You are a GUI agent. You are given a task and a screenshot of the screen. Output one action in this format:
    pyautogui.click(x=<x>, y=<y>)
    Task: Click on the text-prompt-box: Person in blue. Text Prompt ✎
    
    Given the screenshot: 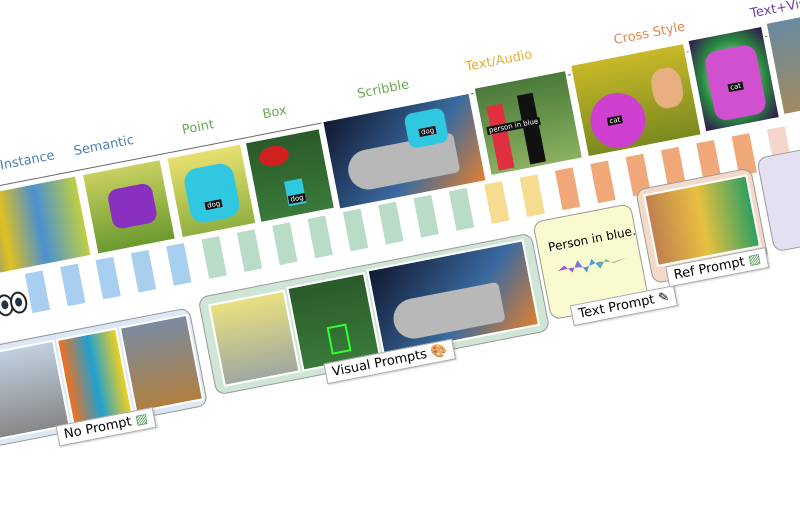 What is the action you would take?
    pyautogui.click(x=605, y=265)
    